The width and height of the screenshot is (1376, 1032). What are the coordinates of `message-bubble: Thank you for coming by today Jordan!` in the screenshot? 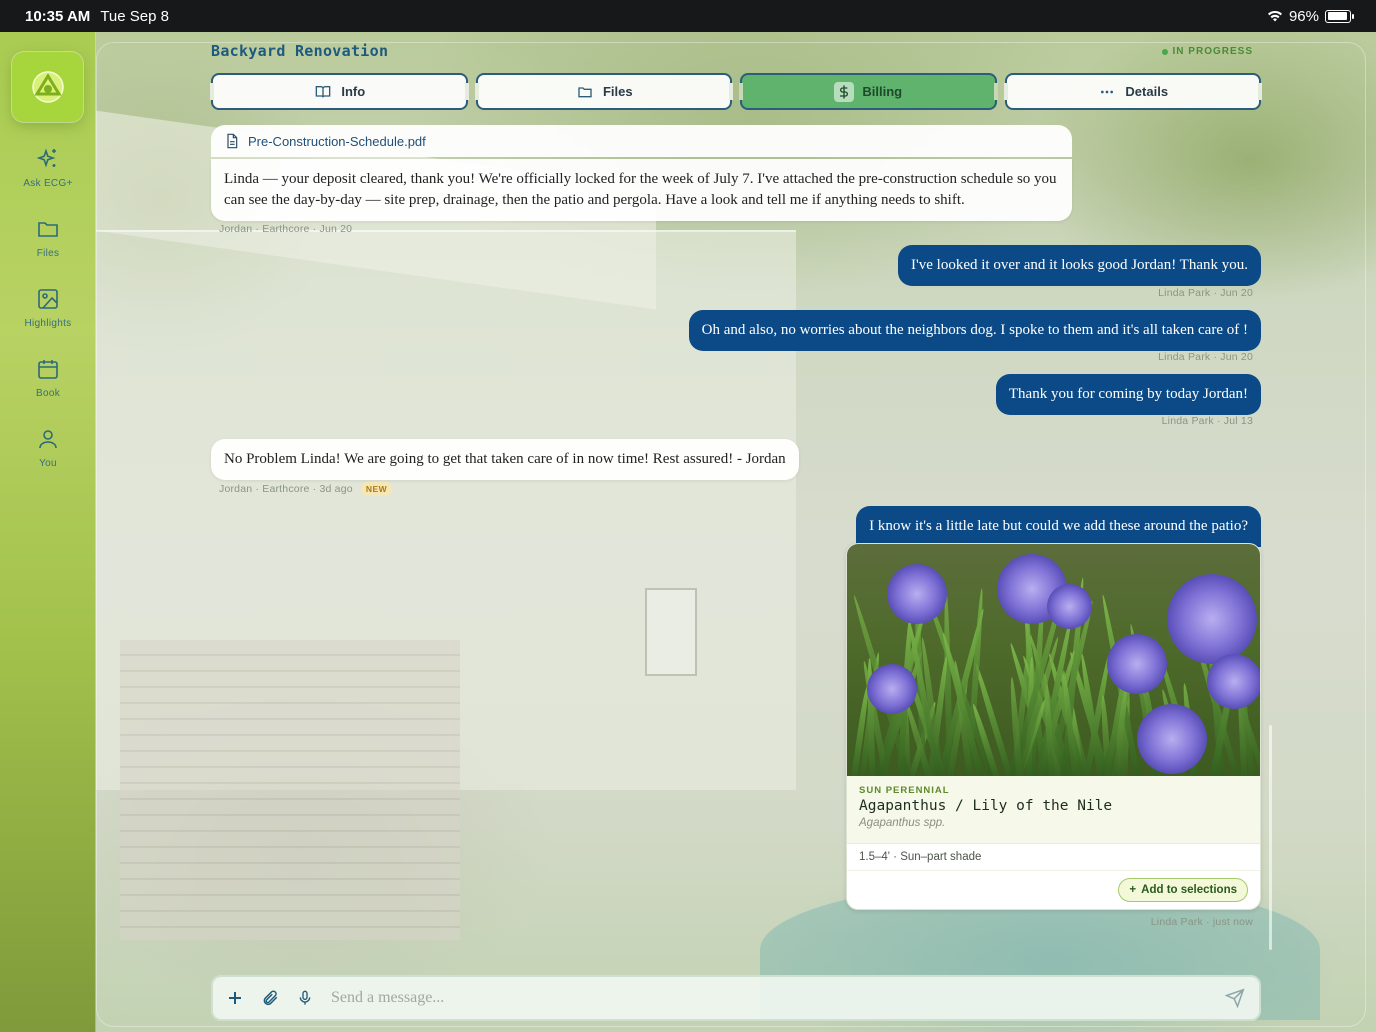 It's located at (1128, 394).